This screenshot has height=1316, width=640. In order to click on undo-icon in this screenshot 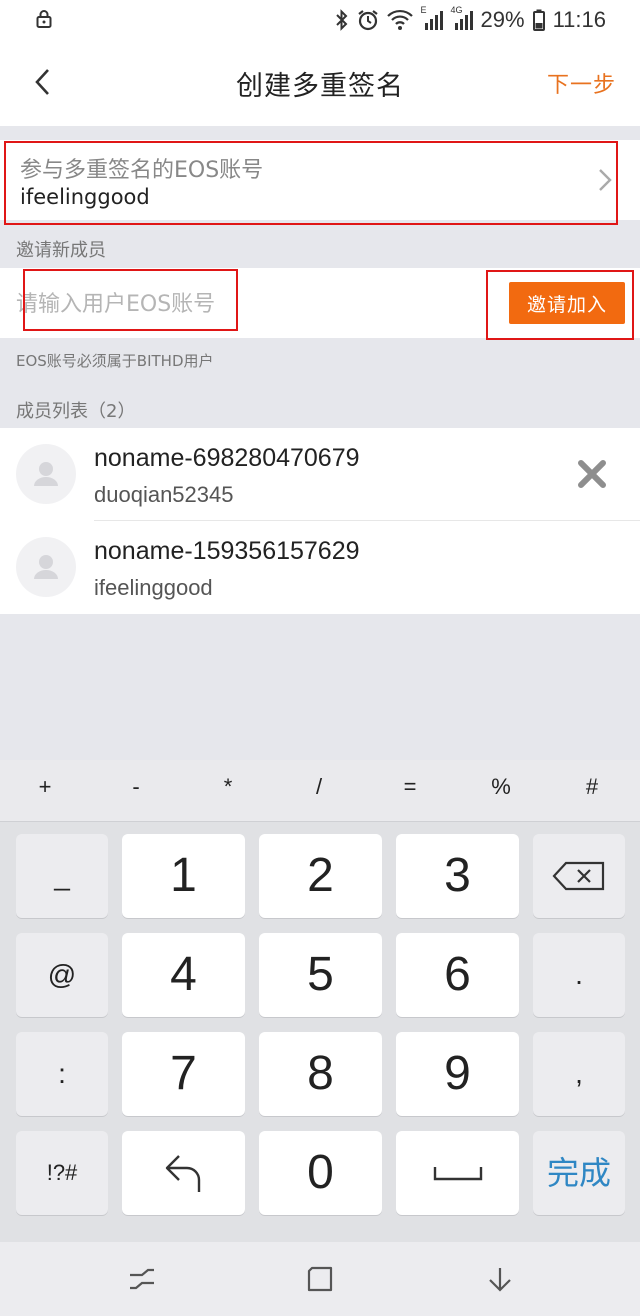, I will do `click(182, 1173)`.